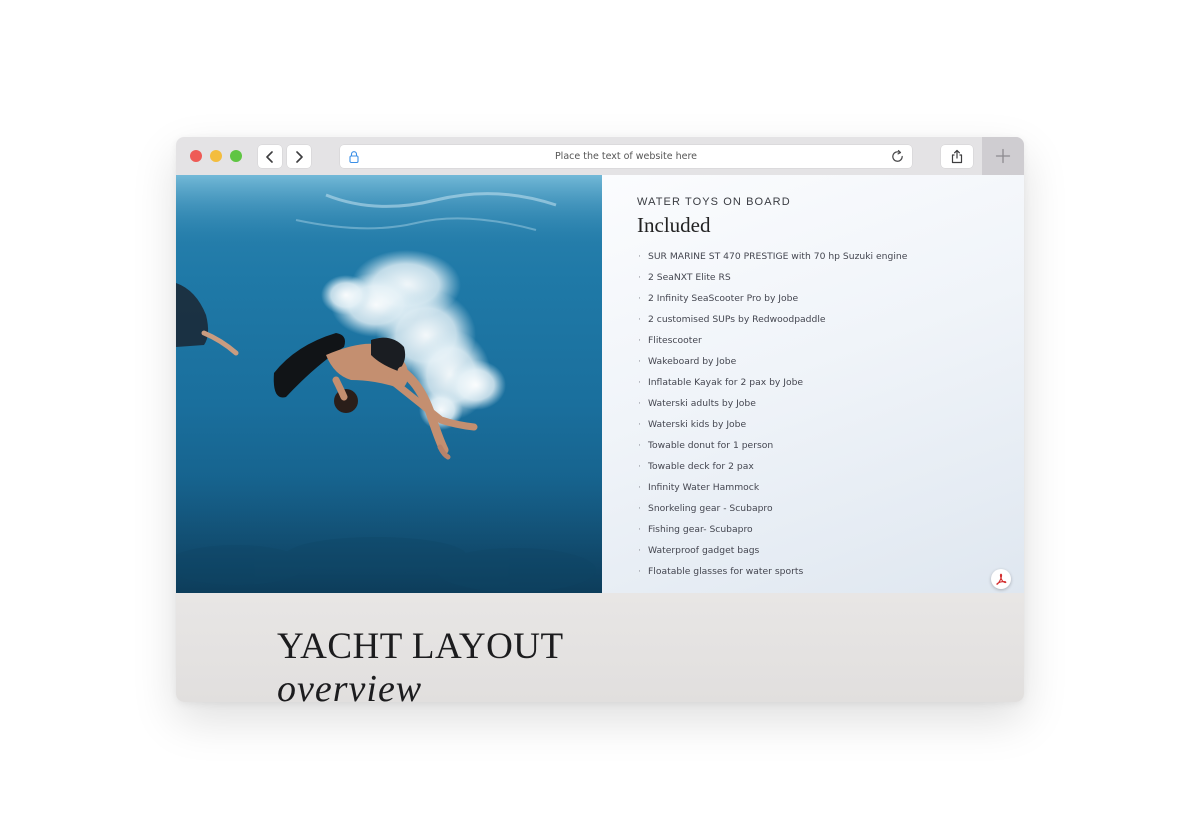 Image resolution: width=1200 pixels, height=840 pixels. I want to click on url-text: Place the text of website here, so click(626, 156).